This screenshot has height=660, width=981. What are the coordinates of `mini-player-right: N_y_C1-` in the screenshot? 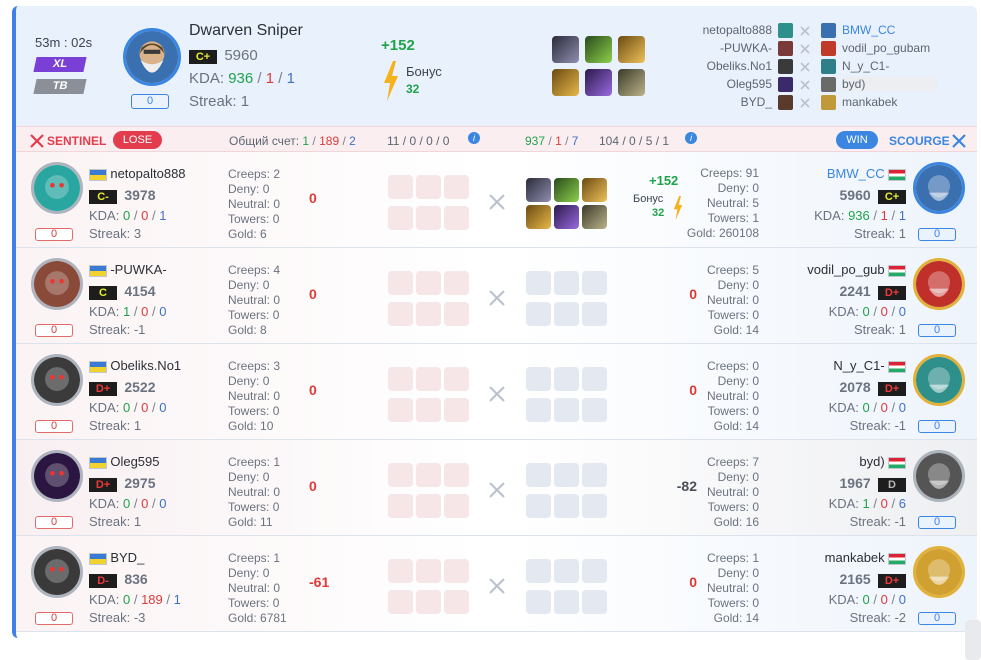 It's located at (882, 66).